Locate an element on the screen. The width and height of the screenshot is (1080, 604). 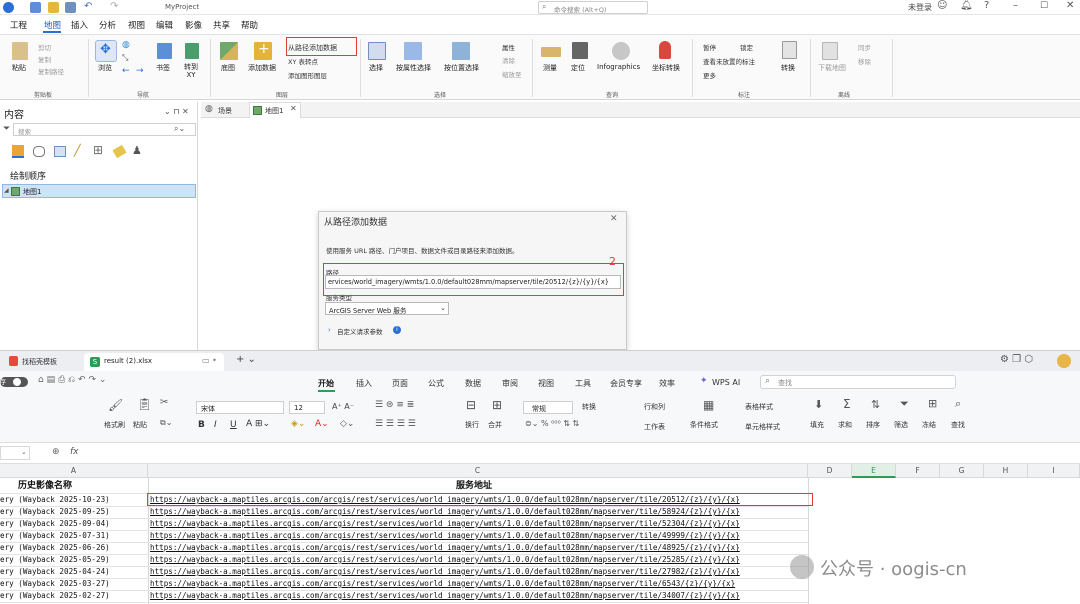
select-by-attribute-button: 按属性选择 is located at coordinates (413, 68).